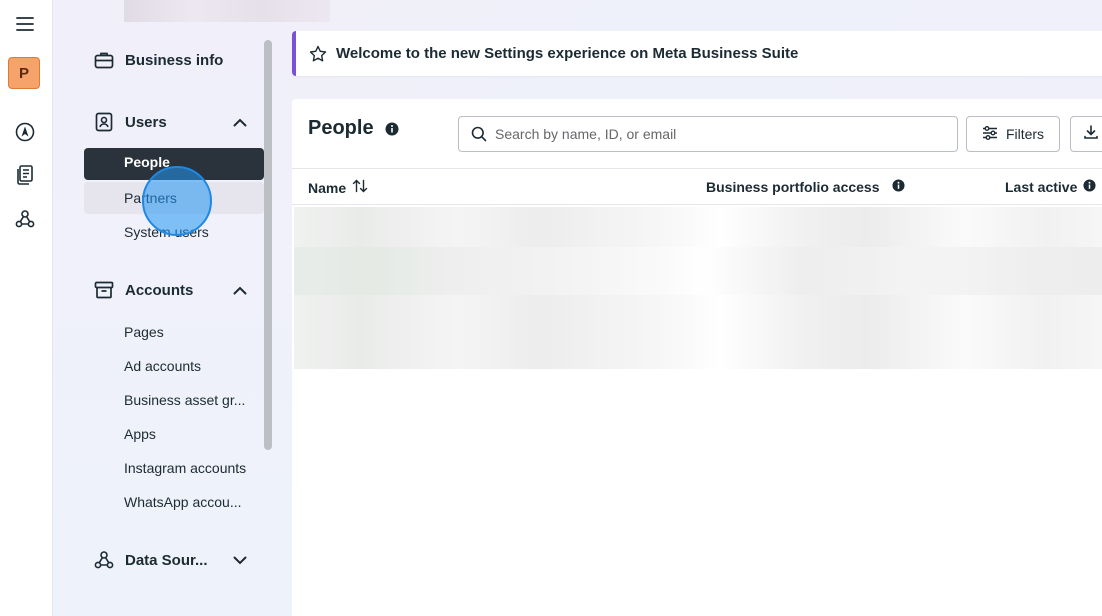 This screenshot has width=1102, height=616. Describe the element at coordinates (158, 60) in the screenshot. I see `sidebar-item-business-info: Business info` at that location.